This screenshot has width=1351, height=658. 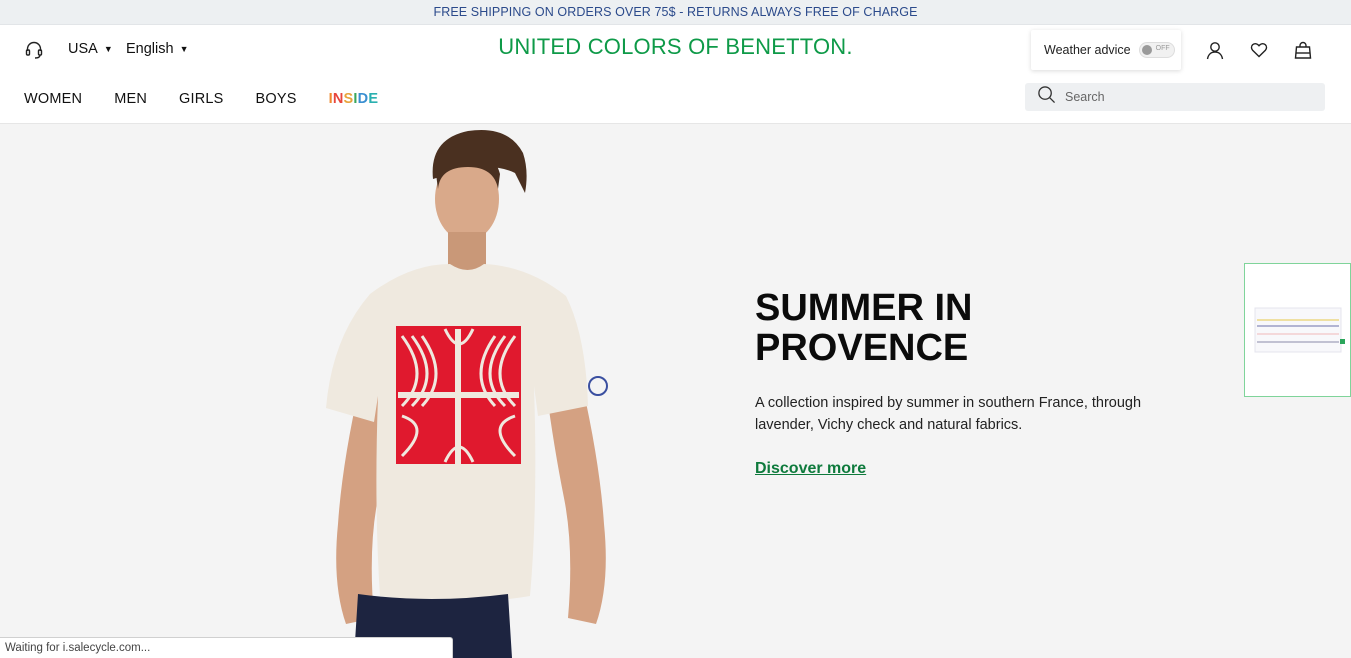 What do you see at coordinates (363, 99) in the screenshot?
I see `inside-letter: D` at bounding box center [363, 99].